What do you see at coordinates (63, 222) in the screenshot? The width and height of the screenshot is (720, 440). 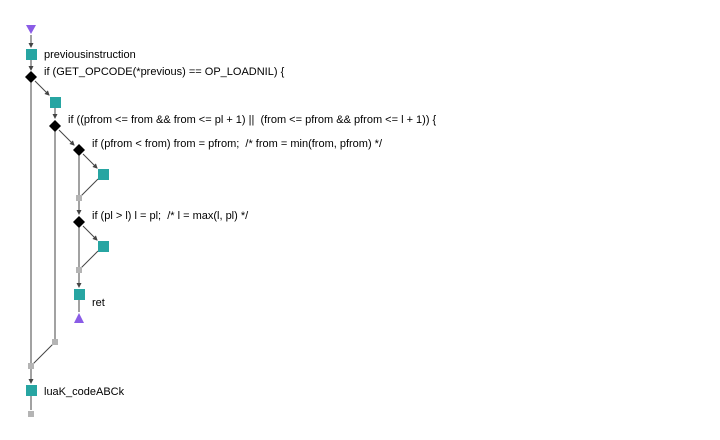 I see `edges` at bounding box center [63, 222].